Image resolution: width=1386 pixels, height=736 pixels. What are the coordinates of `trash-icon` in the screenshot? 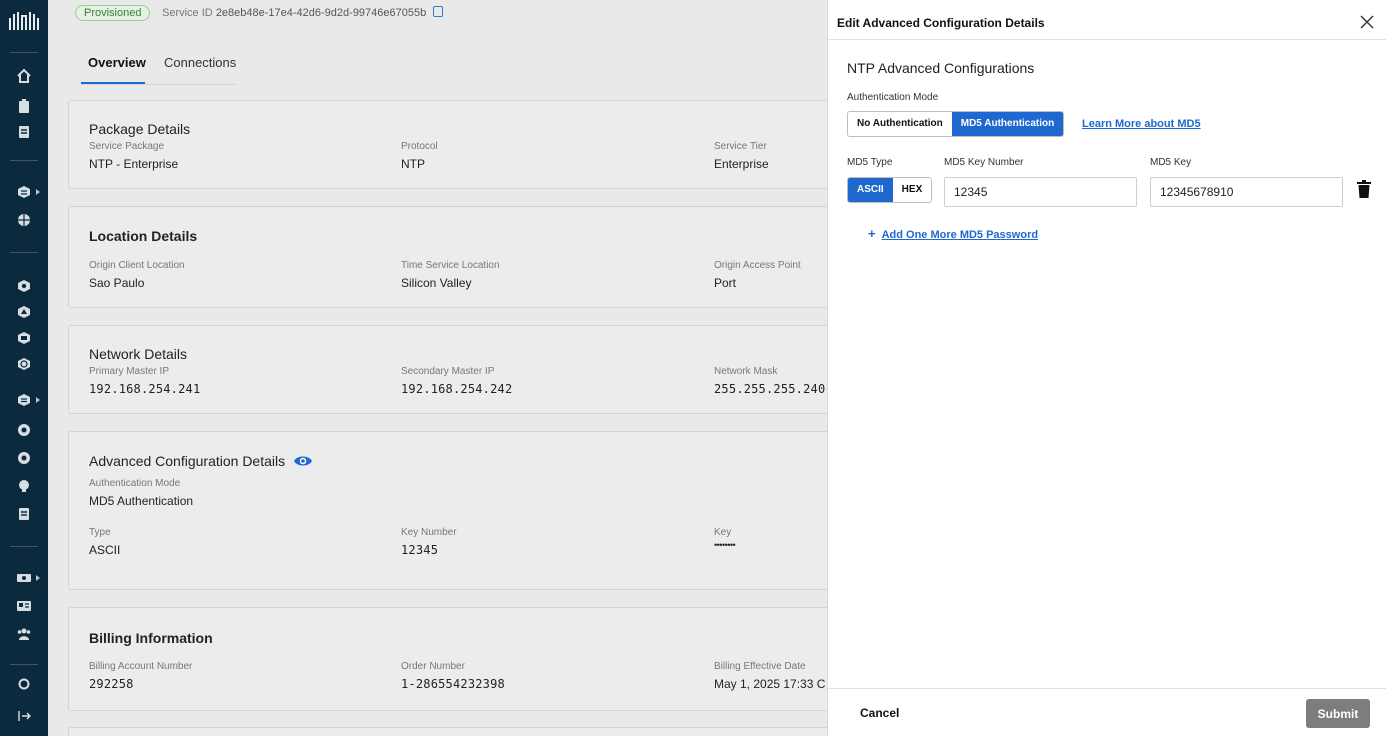 It's located at (1364, 189).